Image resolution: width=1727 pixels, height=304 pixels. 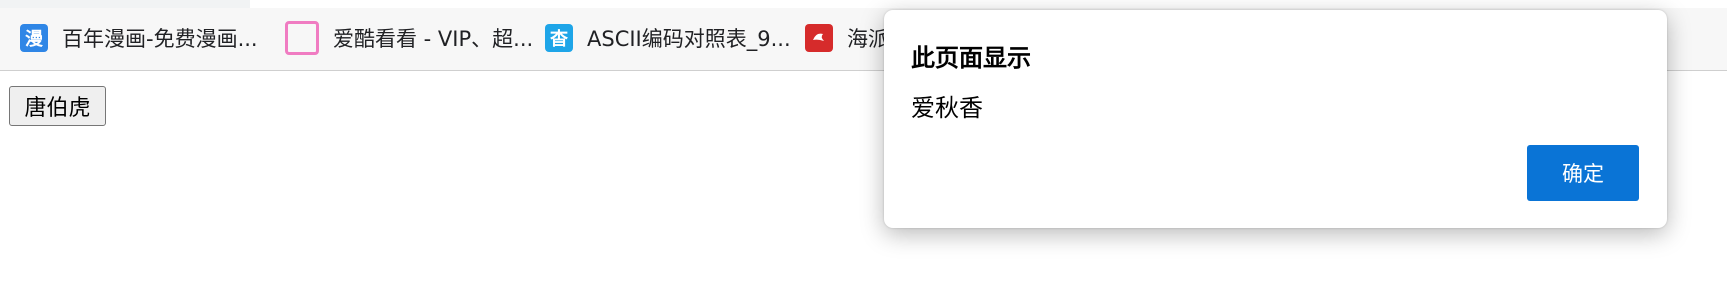 What do you see at coordinates (34, 38) in the screenshot?
I see `manga-icon: 漫` at bounding box center [34, 38].